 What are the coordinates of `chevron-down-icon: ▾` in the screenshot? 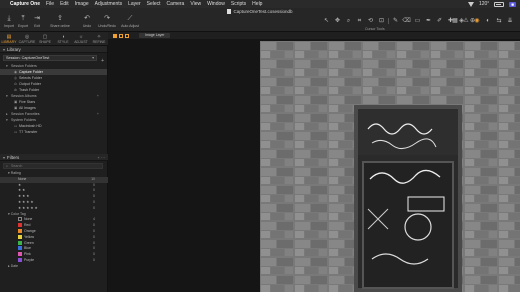 It's located at (93, 58).